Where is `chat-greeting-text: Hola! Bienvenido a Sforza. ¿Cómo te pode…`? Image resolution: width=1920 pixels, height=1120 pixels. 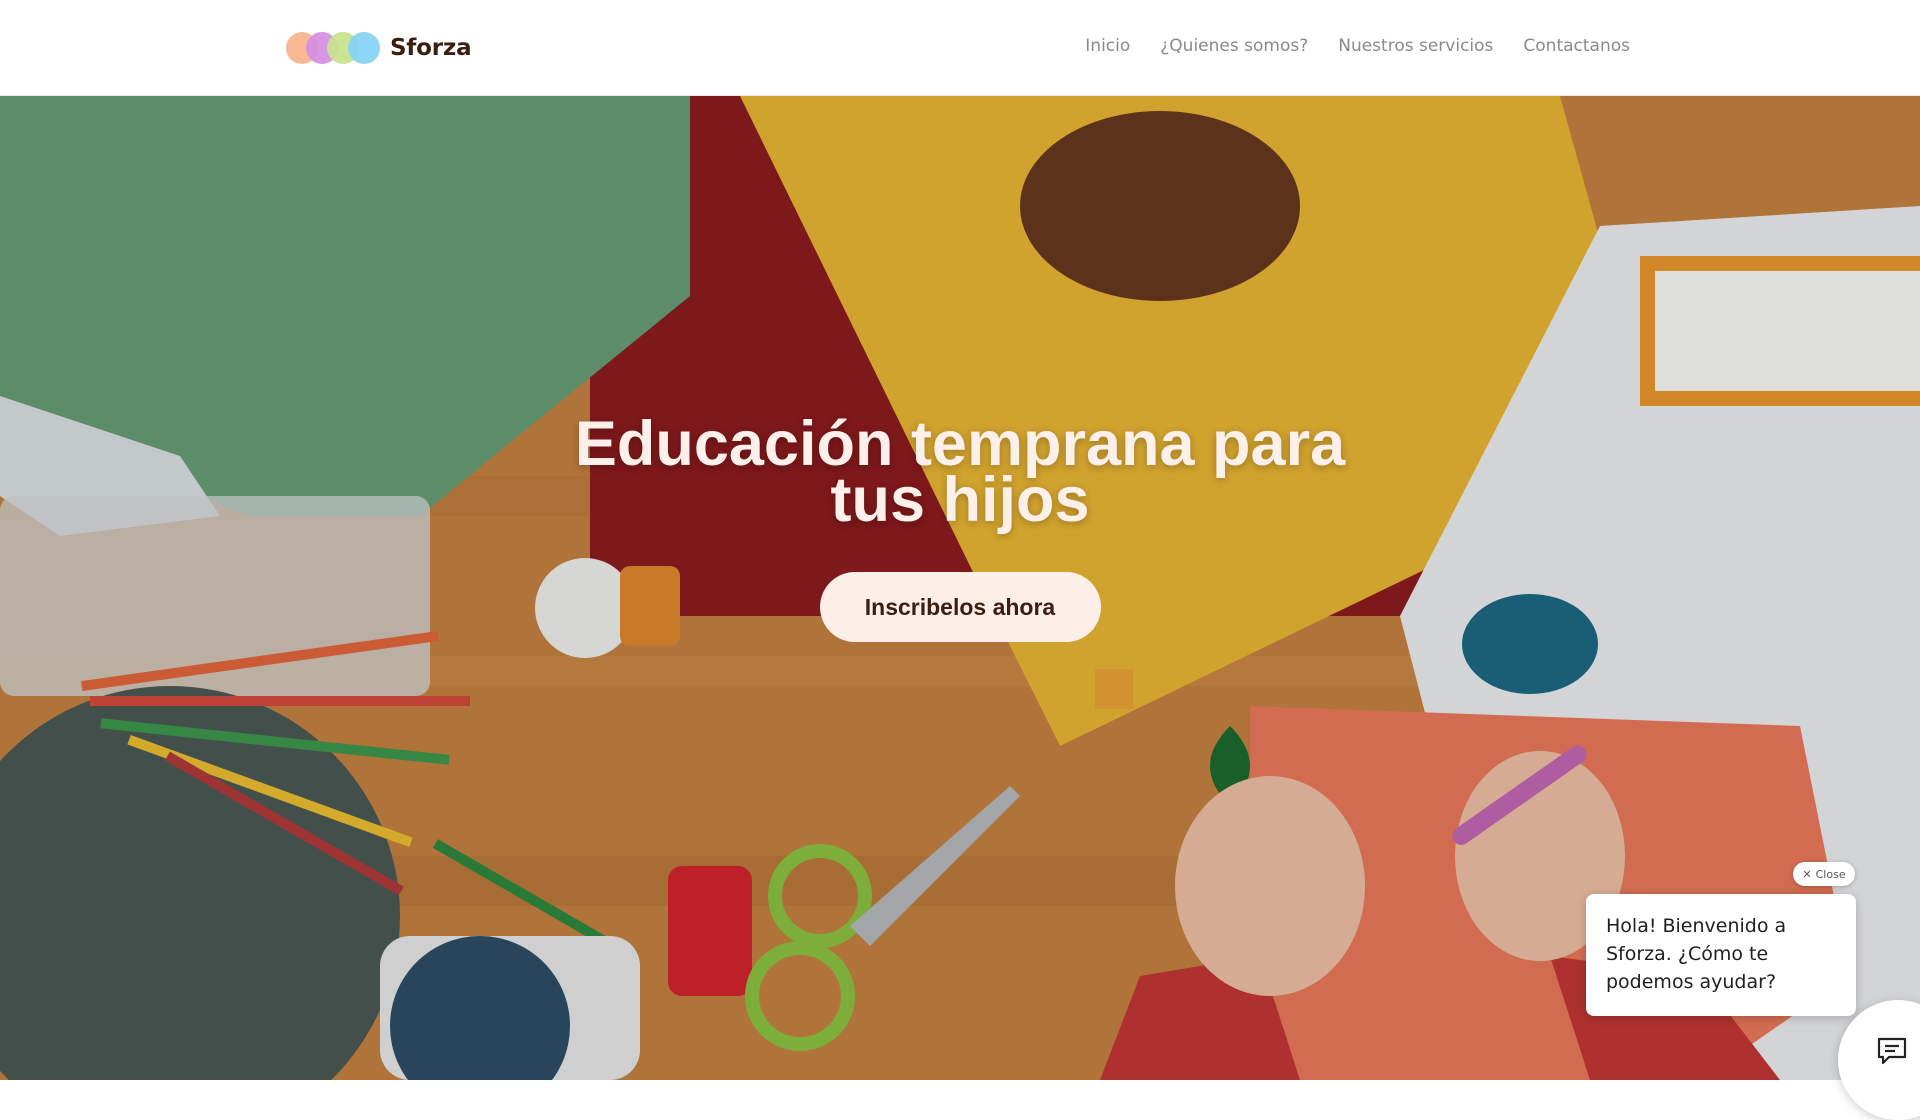 chat-greeting-text: Hola! Bienvenido a Sforza. ¿Cómo te pode… is located at coordinates (1696, 954).